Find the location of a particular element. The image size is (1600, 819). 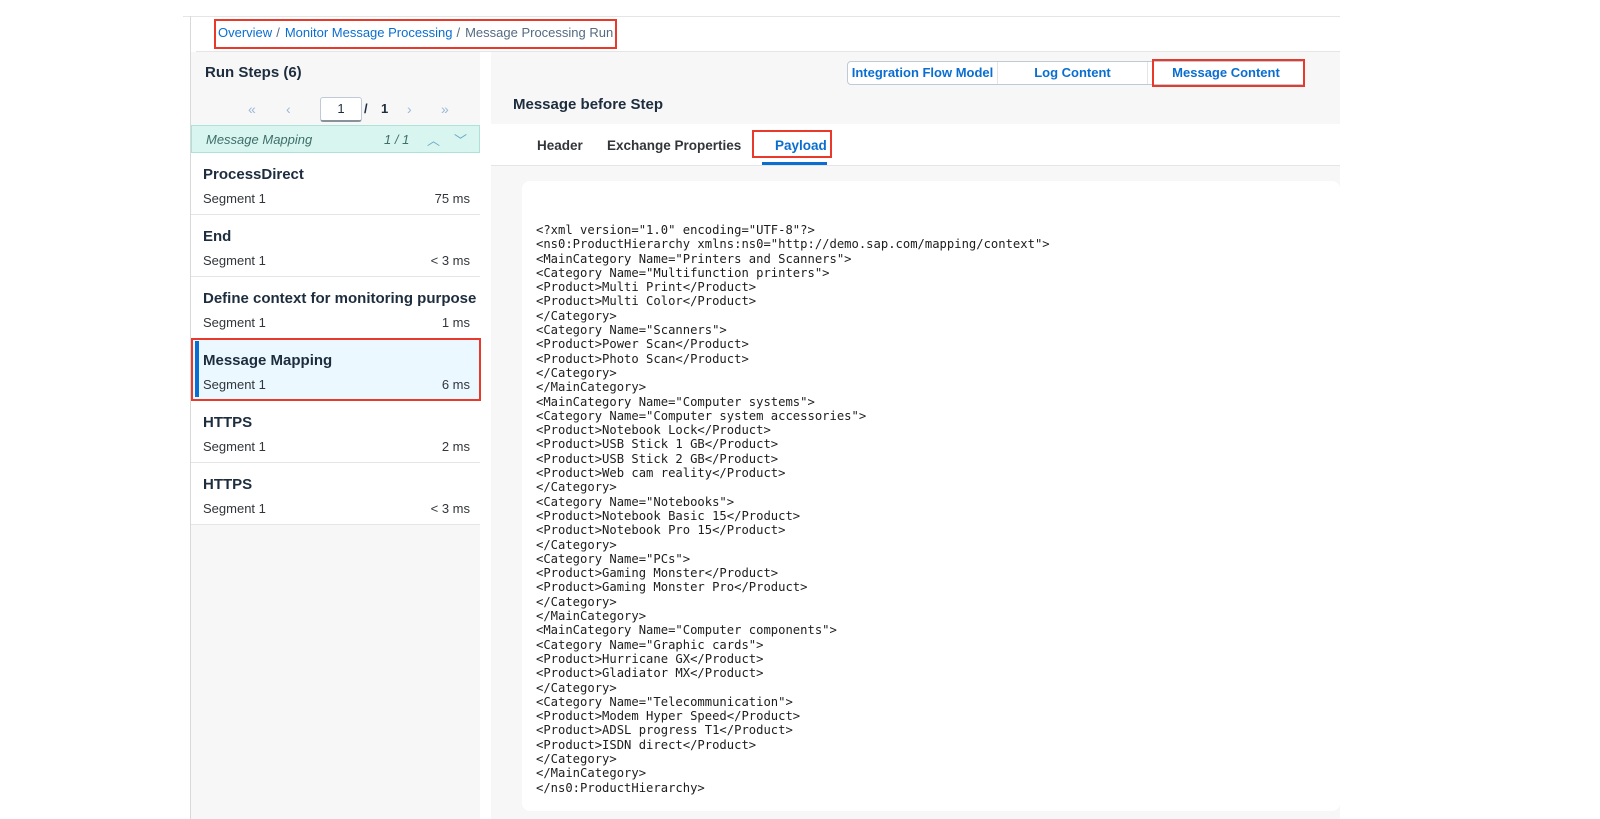

filter-count: 1 / 1 is located at coordinates (397, 139).